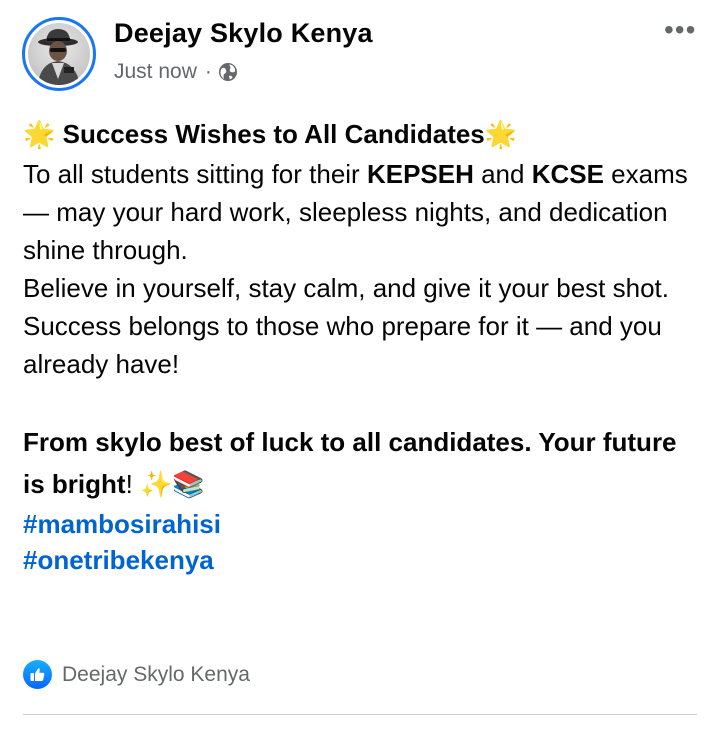  Describe the element at coordinates (273, 134) in the screenshot. I see `post-title-text: Success Wishes to All Candidates` at that location.